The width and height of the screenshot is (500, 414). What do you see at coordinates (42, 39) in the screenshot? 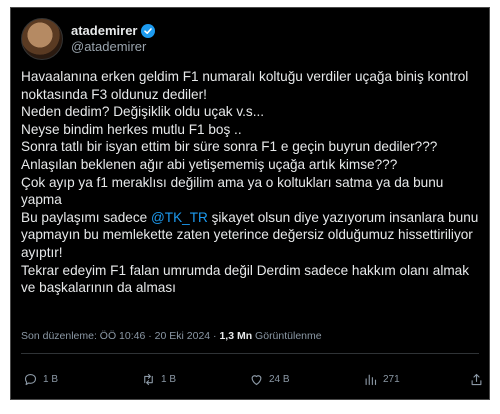
I see `avatar` at bounding box center [42, 39].